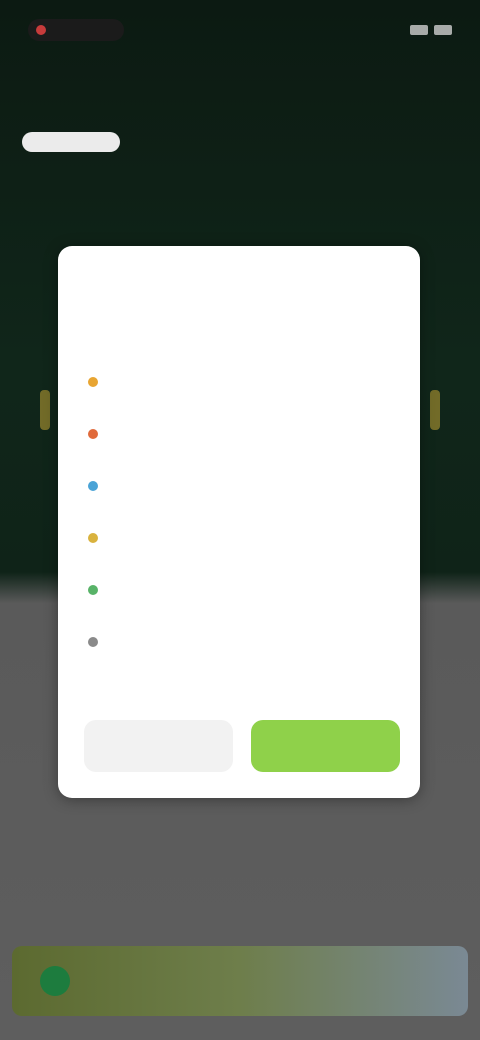 This screenshot has height=1040, width=480. What do you see at coordinates (158, 746) in the screenshot?
I see `cancel-button` at bounding box center [158, 746].